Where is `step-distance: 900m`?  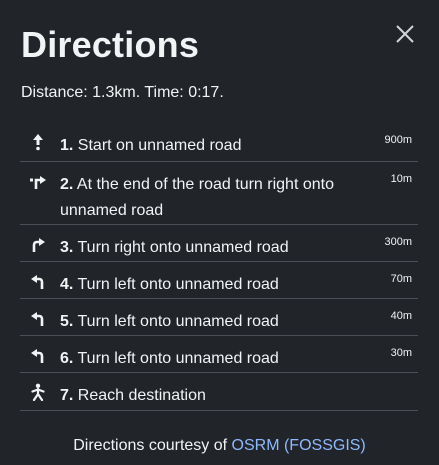 step-distance: 900m is located at coordinates (398, 140).